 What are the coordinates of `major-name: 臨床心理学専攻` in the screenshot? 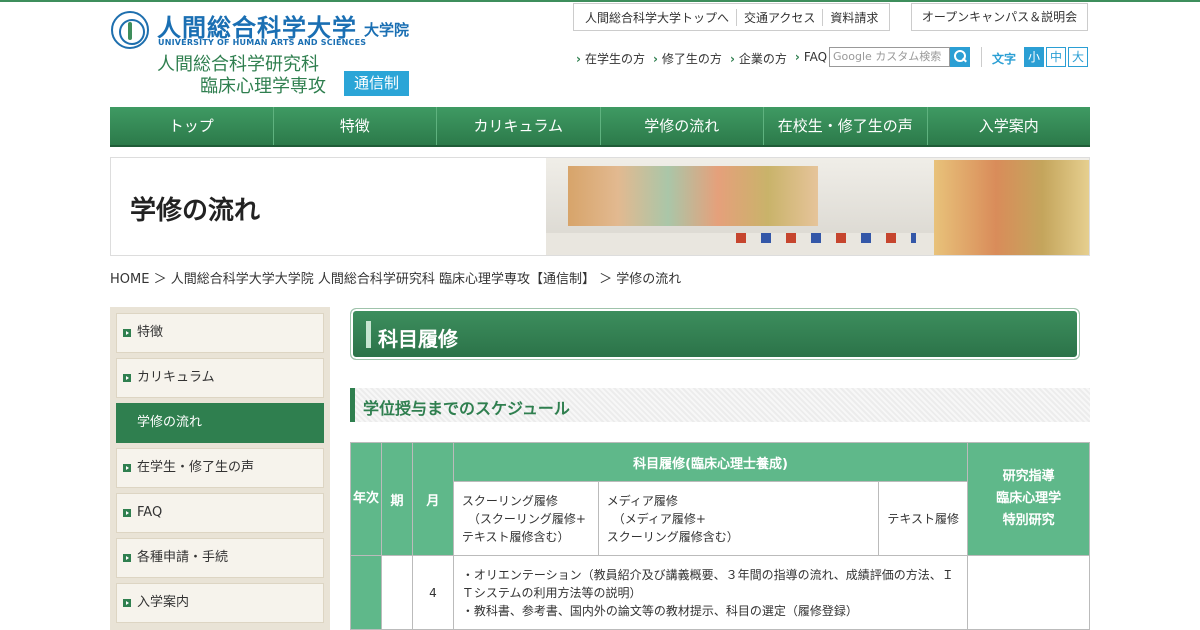 It's located at (263, 86).